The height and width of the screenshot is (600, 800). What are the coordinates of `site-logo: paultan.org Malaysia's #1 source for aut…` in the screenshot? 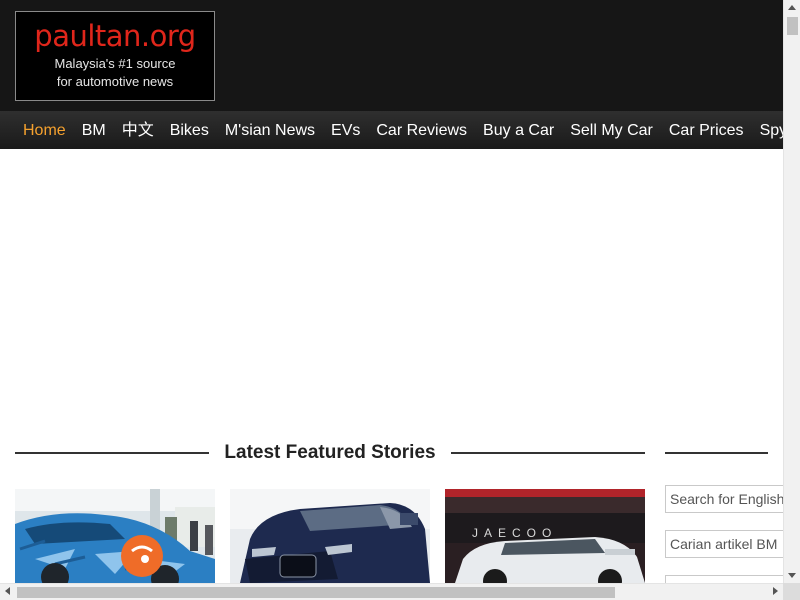 It's located at (115, 56).